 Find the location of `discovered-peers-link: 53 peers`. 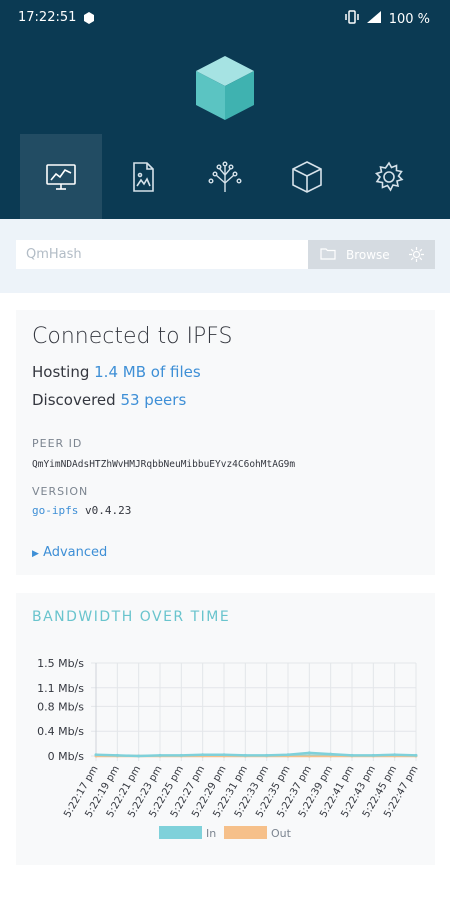

discovered-peers-link: 53 peers is located at coordinates (153, 400).